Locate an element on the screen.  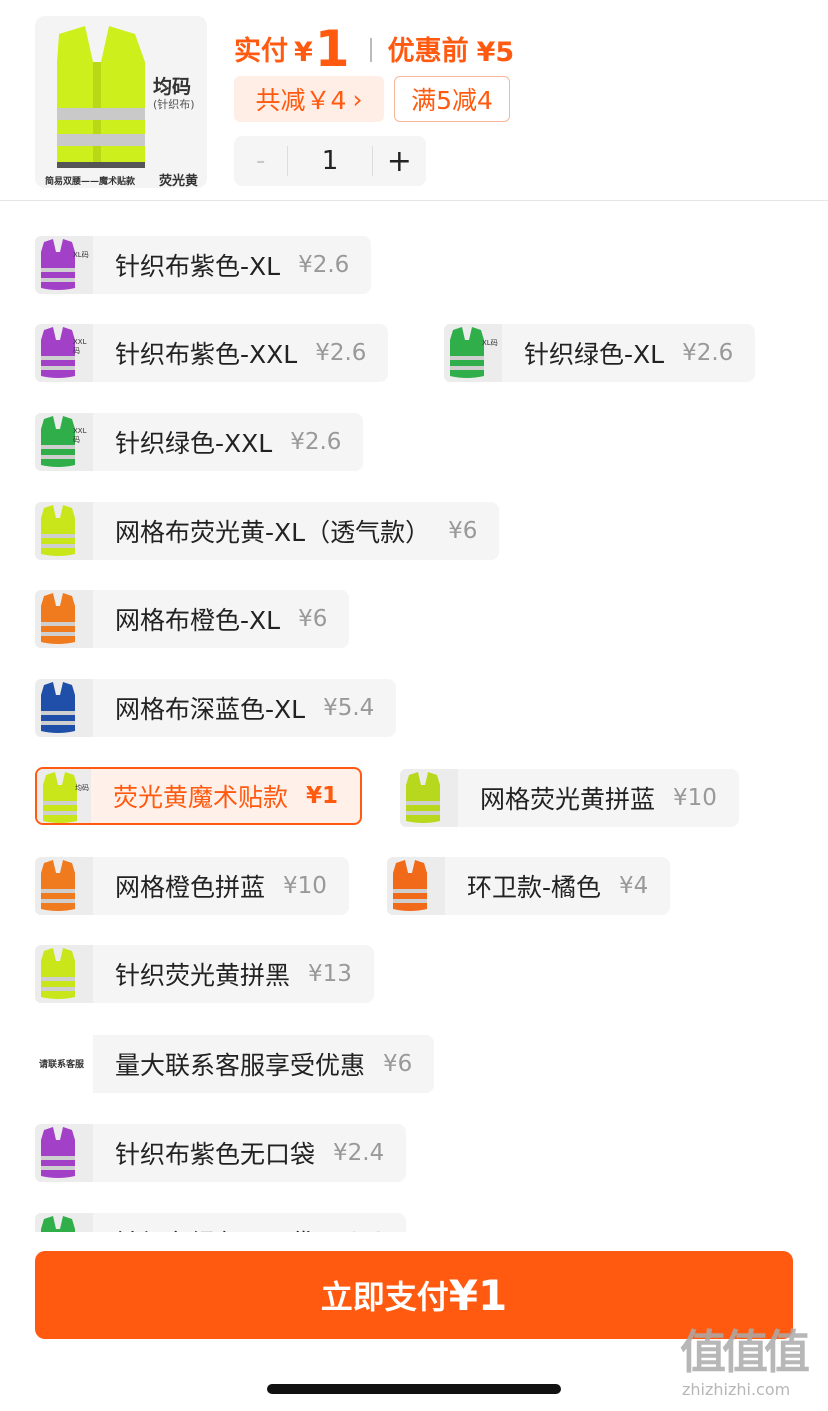
sku-option-image: 请联系客服 is located at coordinates (64, 1064).